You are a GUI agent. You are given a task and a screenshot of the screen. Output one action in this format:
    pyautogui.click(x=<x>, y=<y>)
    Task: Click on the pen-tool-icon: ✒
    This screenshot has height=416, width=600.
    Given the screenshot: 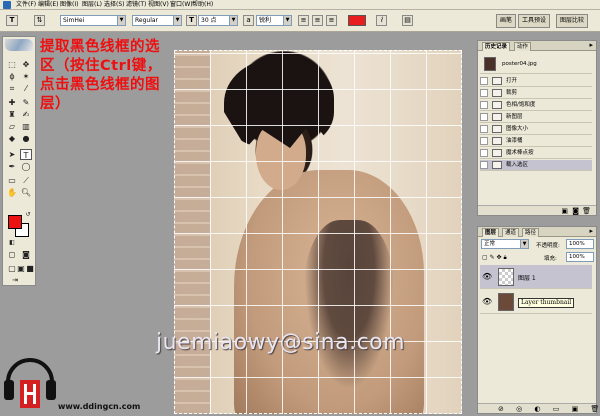 What is the action you would take?
    pyautogui.click(x=12, y=166)
    